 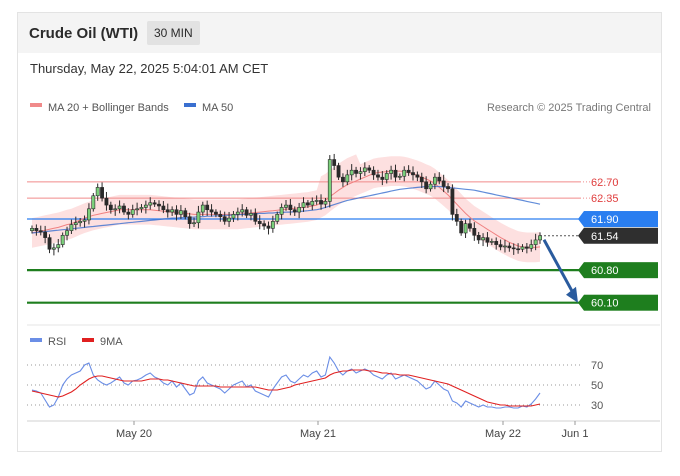 What do you see at coordinates (605, 183) in the screenshot?
I see `level-label-resistance: 62.70` at bounding box center [605, 183].